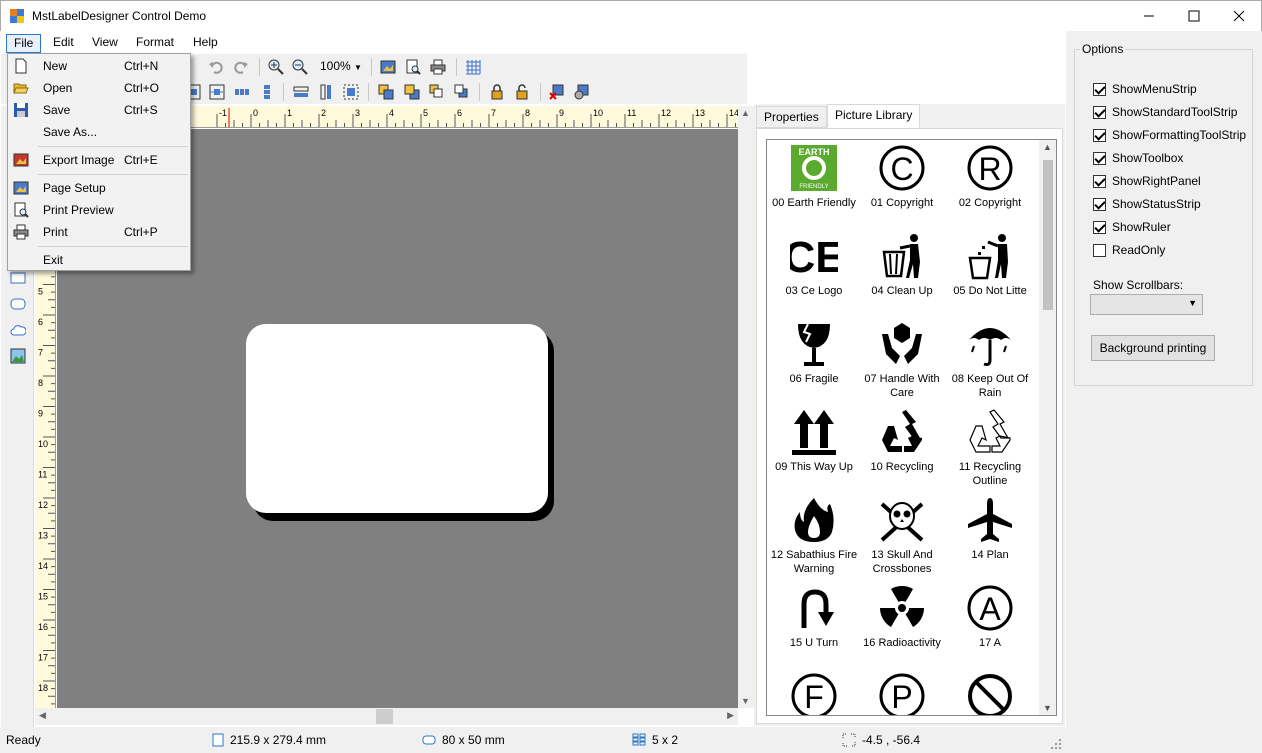  Describe the element at coordinates (63, 43) in the screenshot. I see `menu-edit: Edit` at that location.